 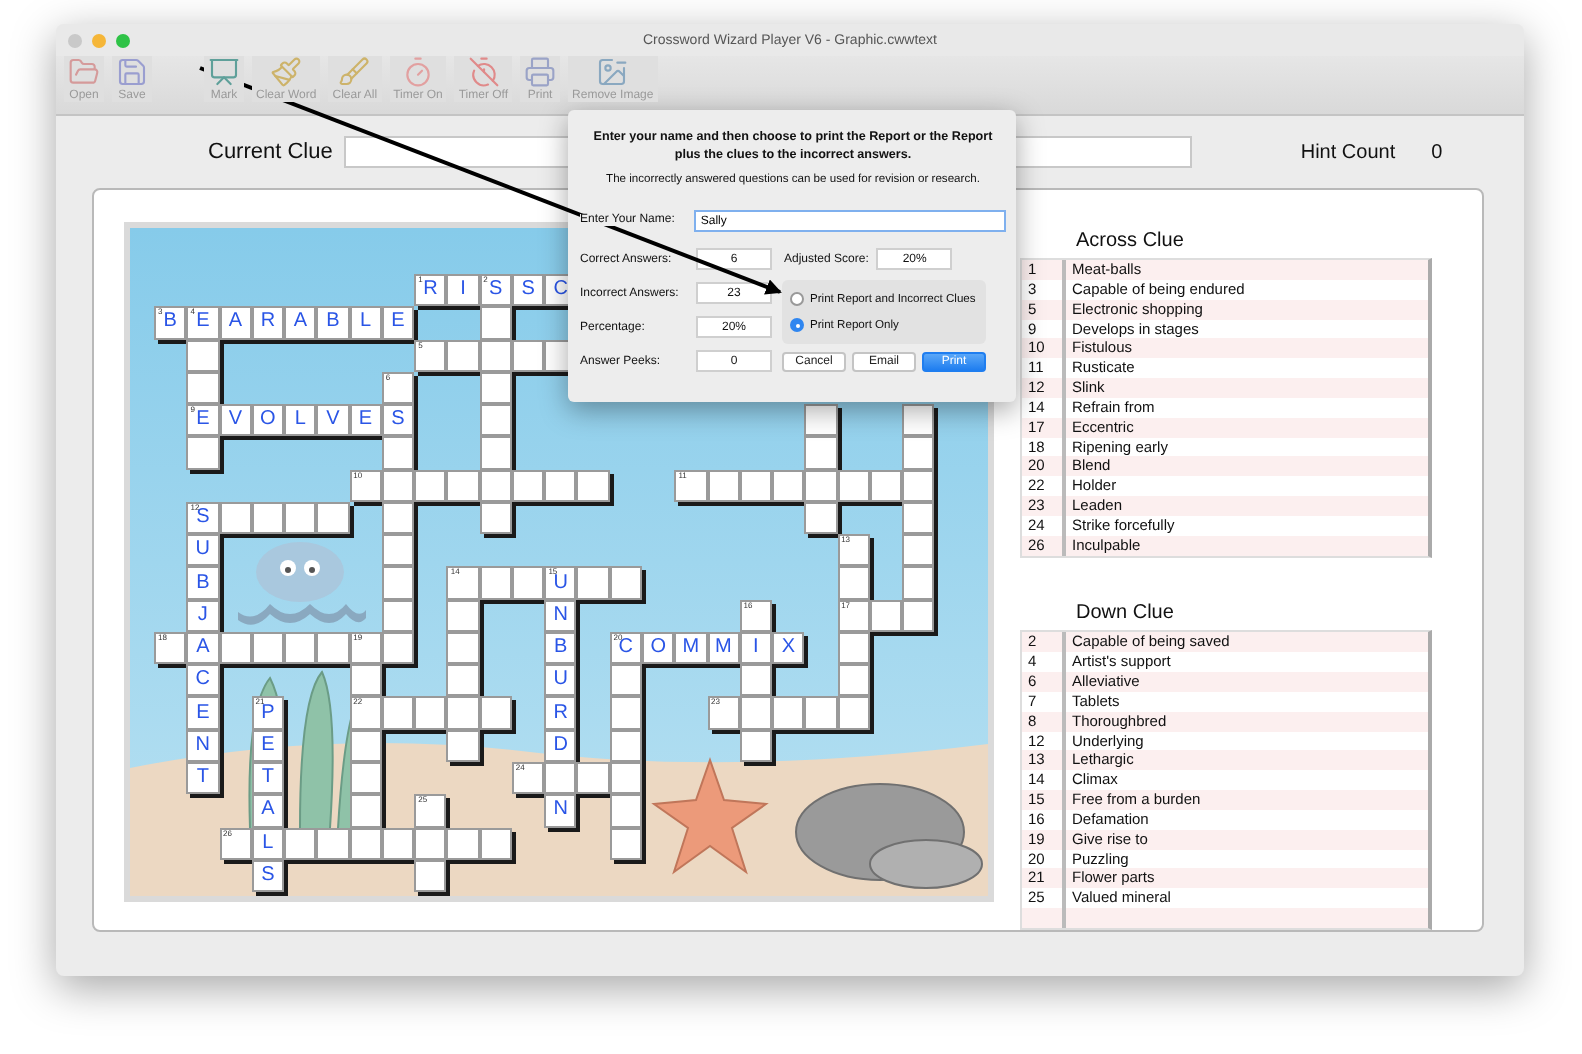 What do you see at coordinates (691, 648) in the screenshot?
I see `grid-cell: M` at bounding box center [691, 648].